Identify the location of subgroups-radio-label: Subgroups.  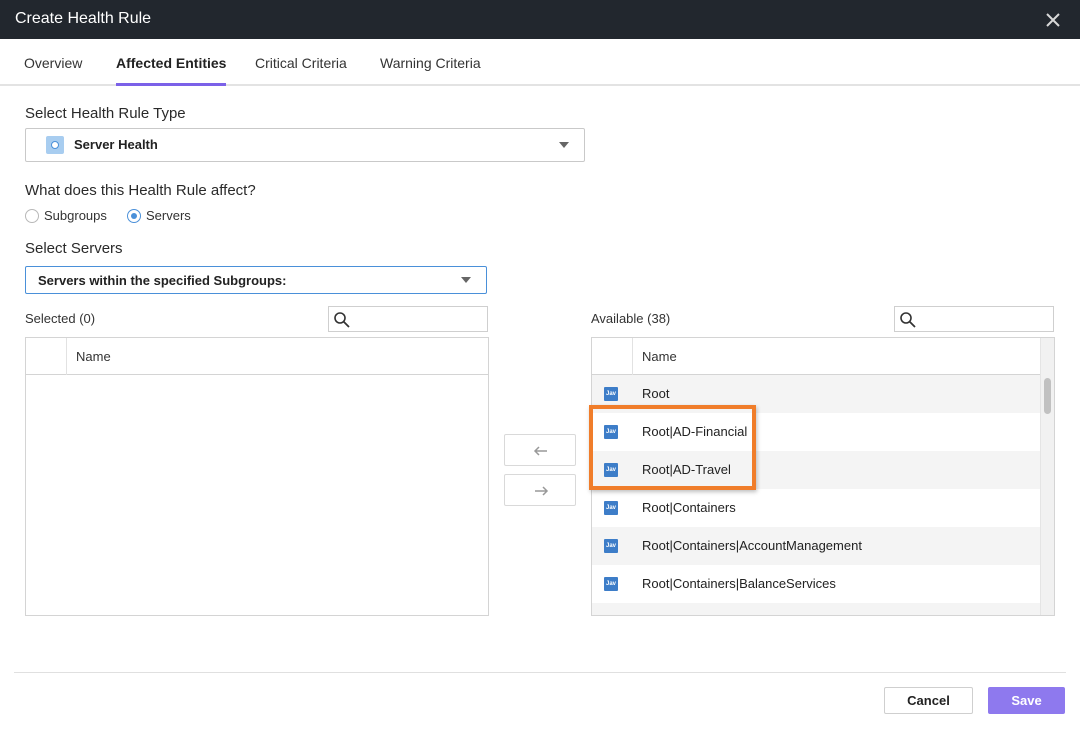
(75, 215).